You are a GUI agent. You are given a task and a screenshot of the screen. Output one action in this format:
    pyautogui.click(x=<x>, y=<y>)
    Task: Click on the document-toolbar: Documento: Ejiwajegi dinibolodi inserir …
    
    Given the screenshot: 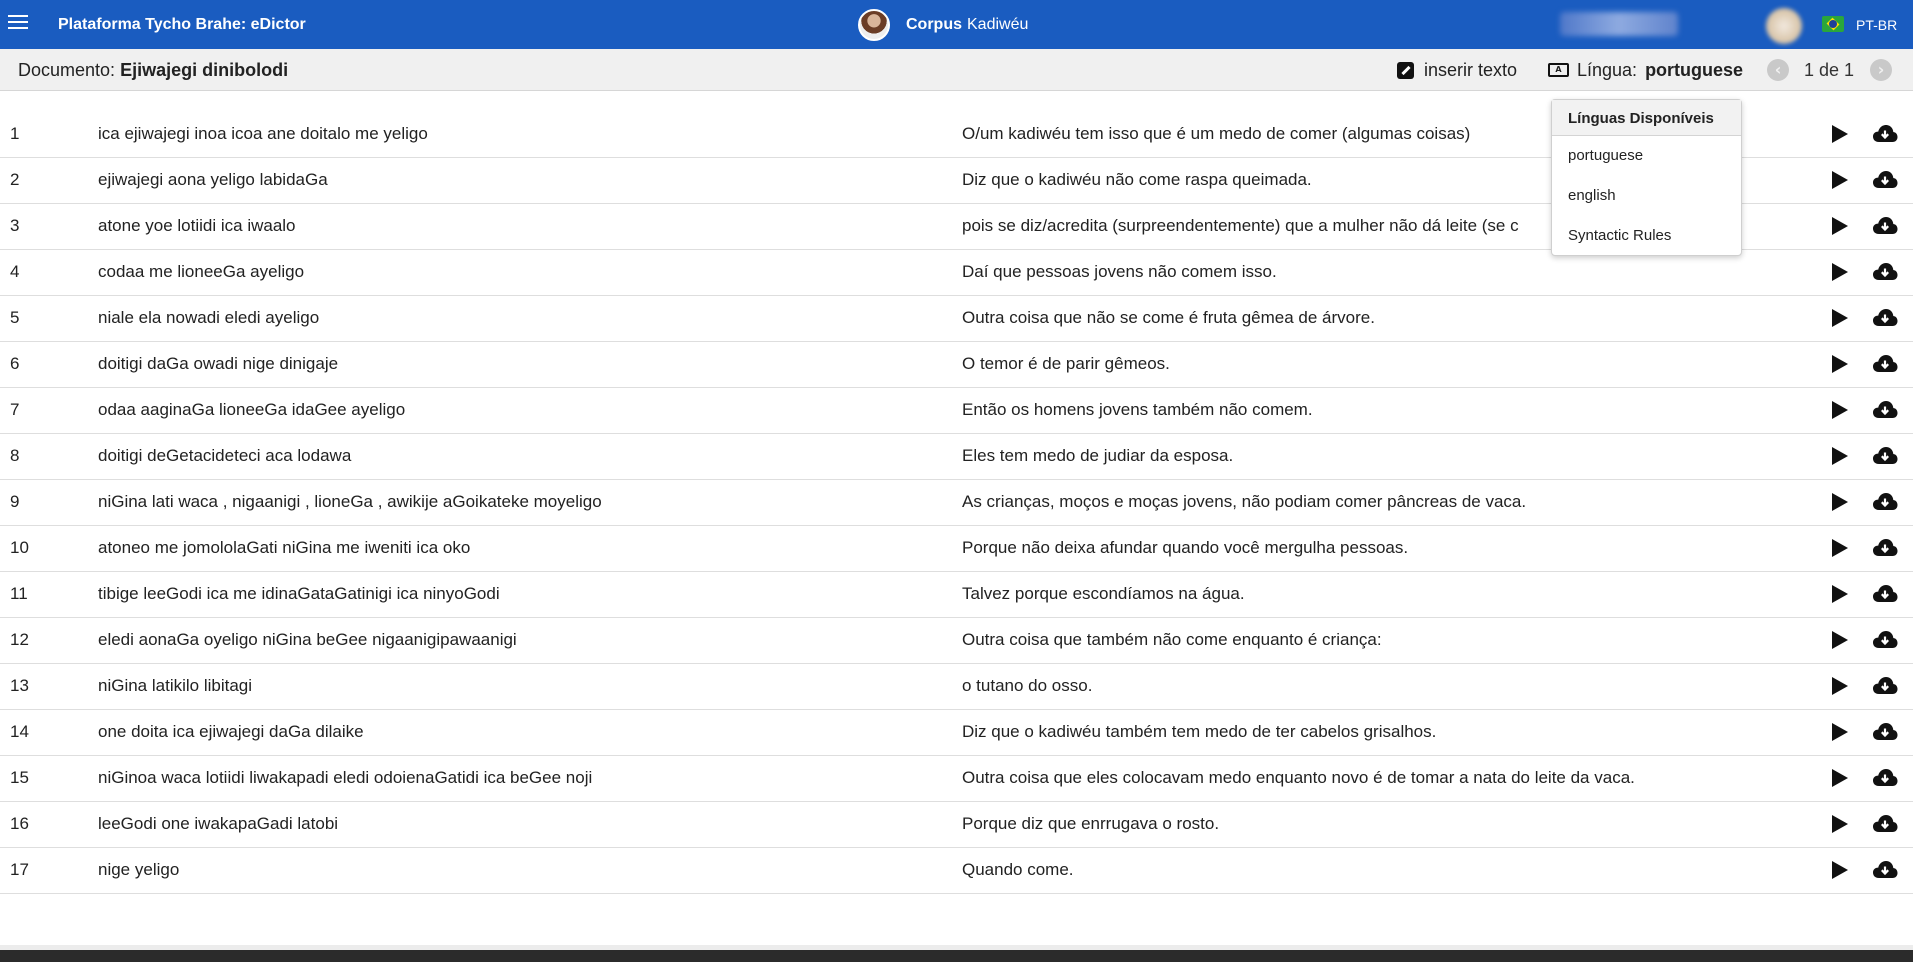 What is the action you would take?
    pyautogui.click(x=956, y=70)
    